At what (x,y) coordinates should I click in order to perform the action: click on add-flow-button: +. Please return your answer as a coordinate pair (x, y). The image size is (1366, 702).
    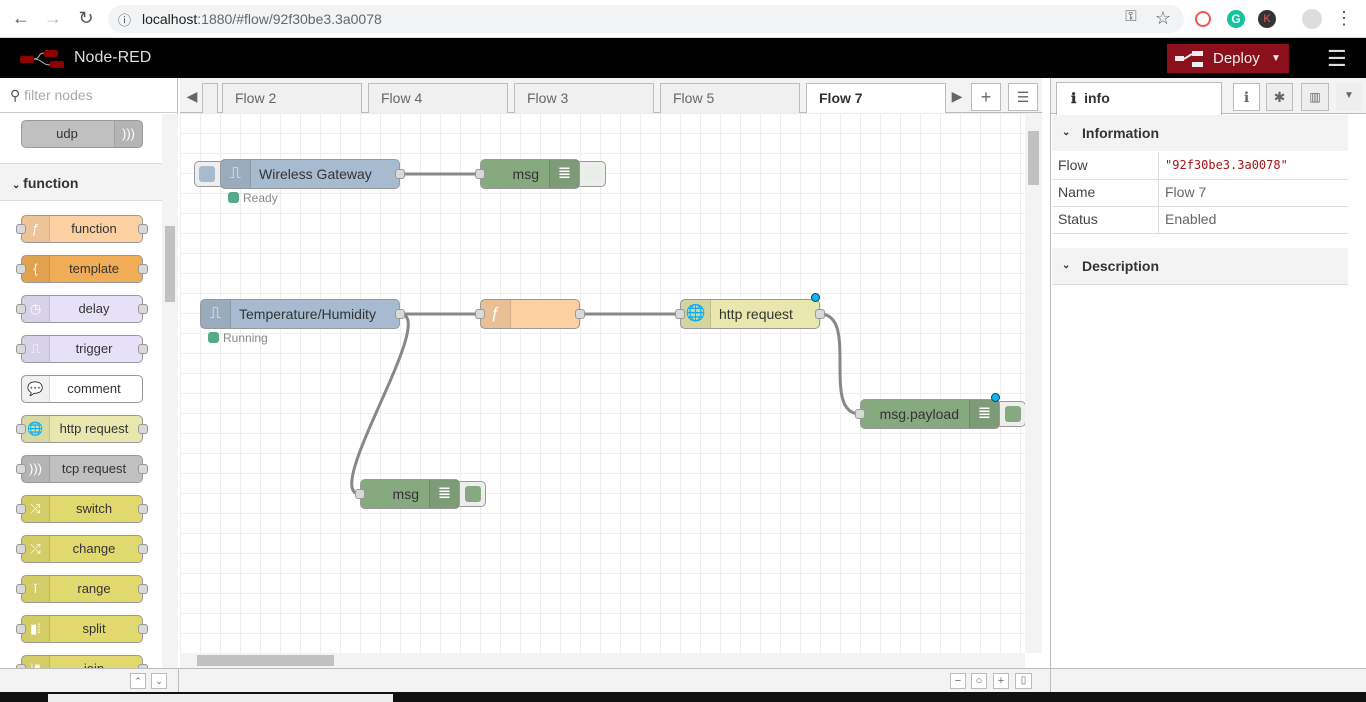
    Looking at the image, I should click on (986, 97).